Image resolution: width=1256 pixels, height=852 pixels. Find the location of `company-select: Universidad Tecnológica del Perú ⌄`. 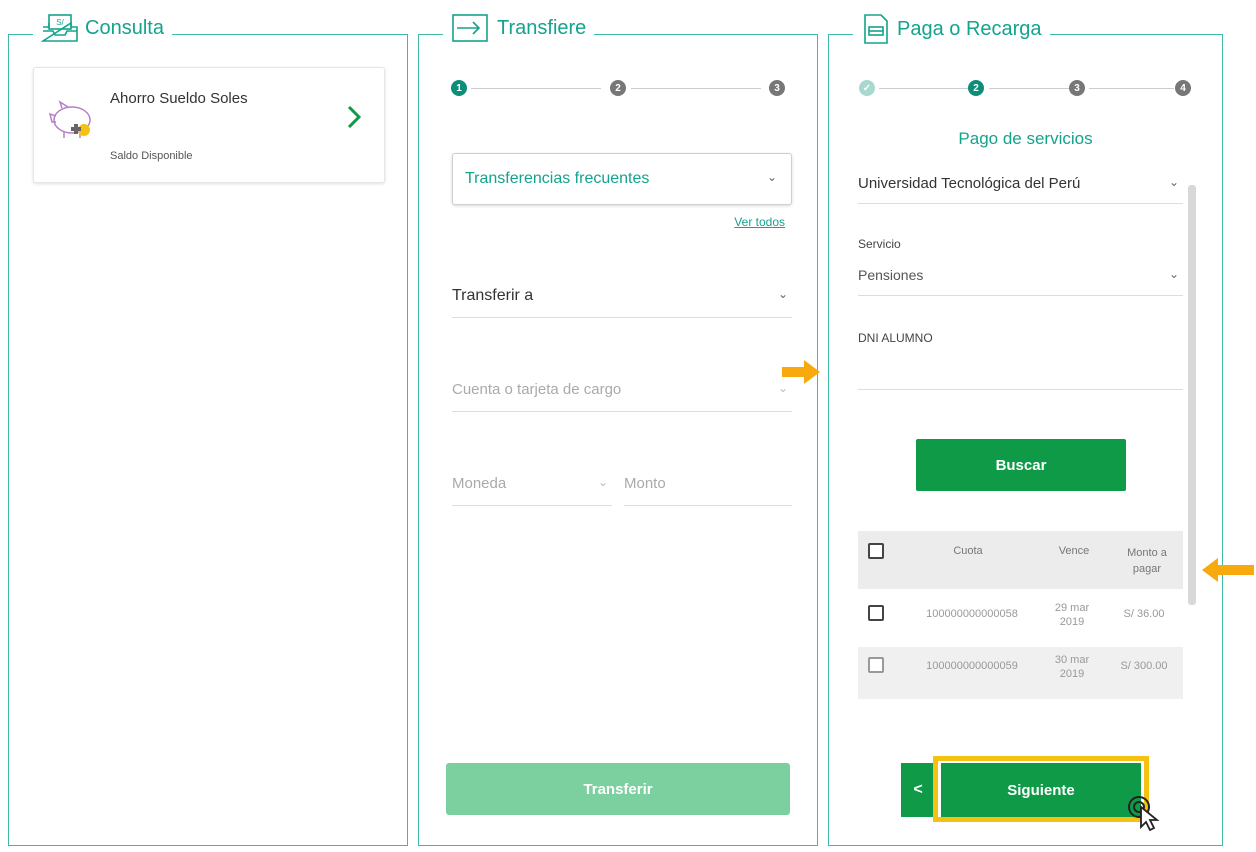

company-select: Universidad Tecnológica del Perú ⌄ is located at coordinates (1020, 189).